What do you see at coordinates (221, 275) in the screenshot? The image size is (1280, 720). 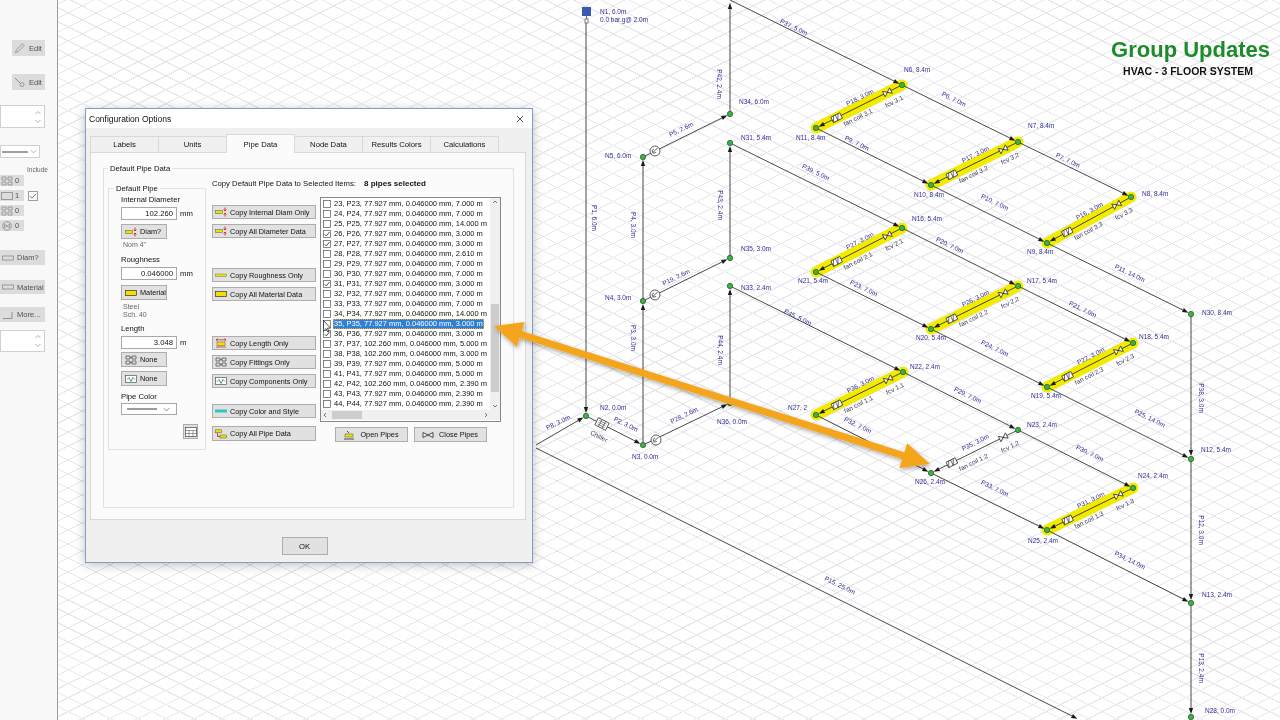 I see `thin-bar-icon` at bounding box center [221, 275].